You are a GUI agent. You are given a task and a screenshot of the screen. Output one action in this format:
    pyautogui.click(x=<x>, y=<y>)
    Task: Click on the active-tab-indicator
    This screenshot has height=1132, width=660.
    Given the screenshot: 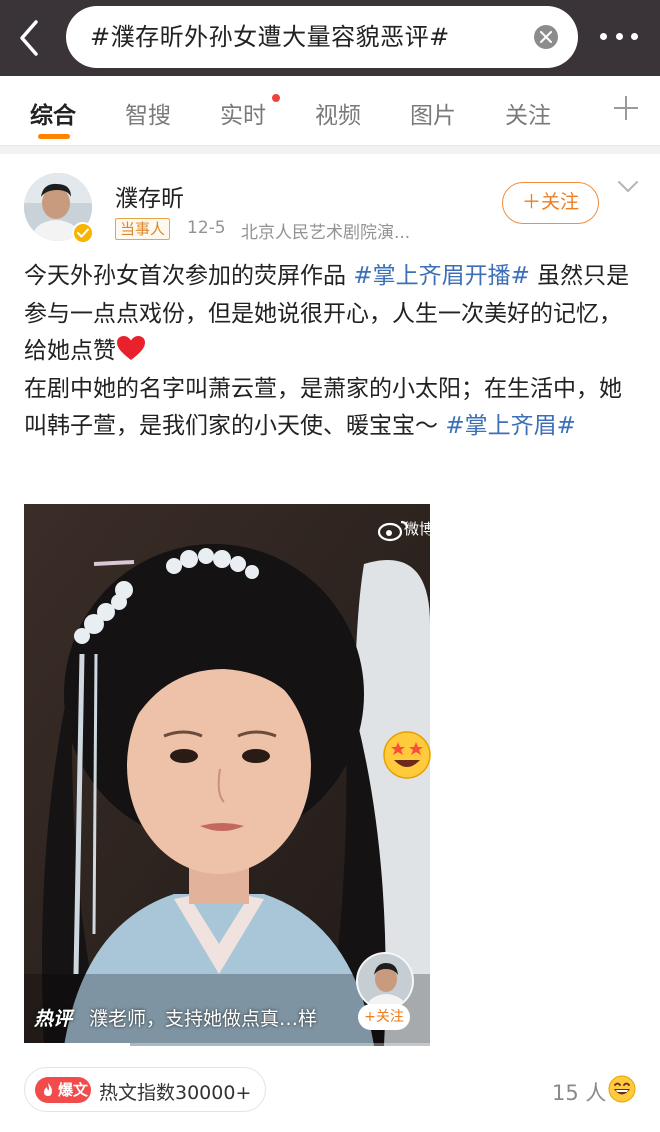 What is the action you would take?
    pyautogui.click(x=54, y=136)
    